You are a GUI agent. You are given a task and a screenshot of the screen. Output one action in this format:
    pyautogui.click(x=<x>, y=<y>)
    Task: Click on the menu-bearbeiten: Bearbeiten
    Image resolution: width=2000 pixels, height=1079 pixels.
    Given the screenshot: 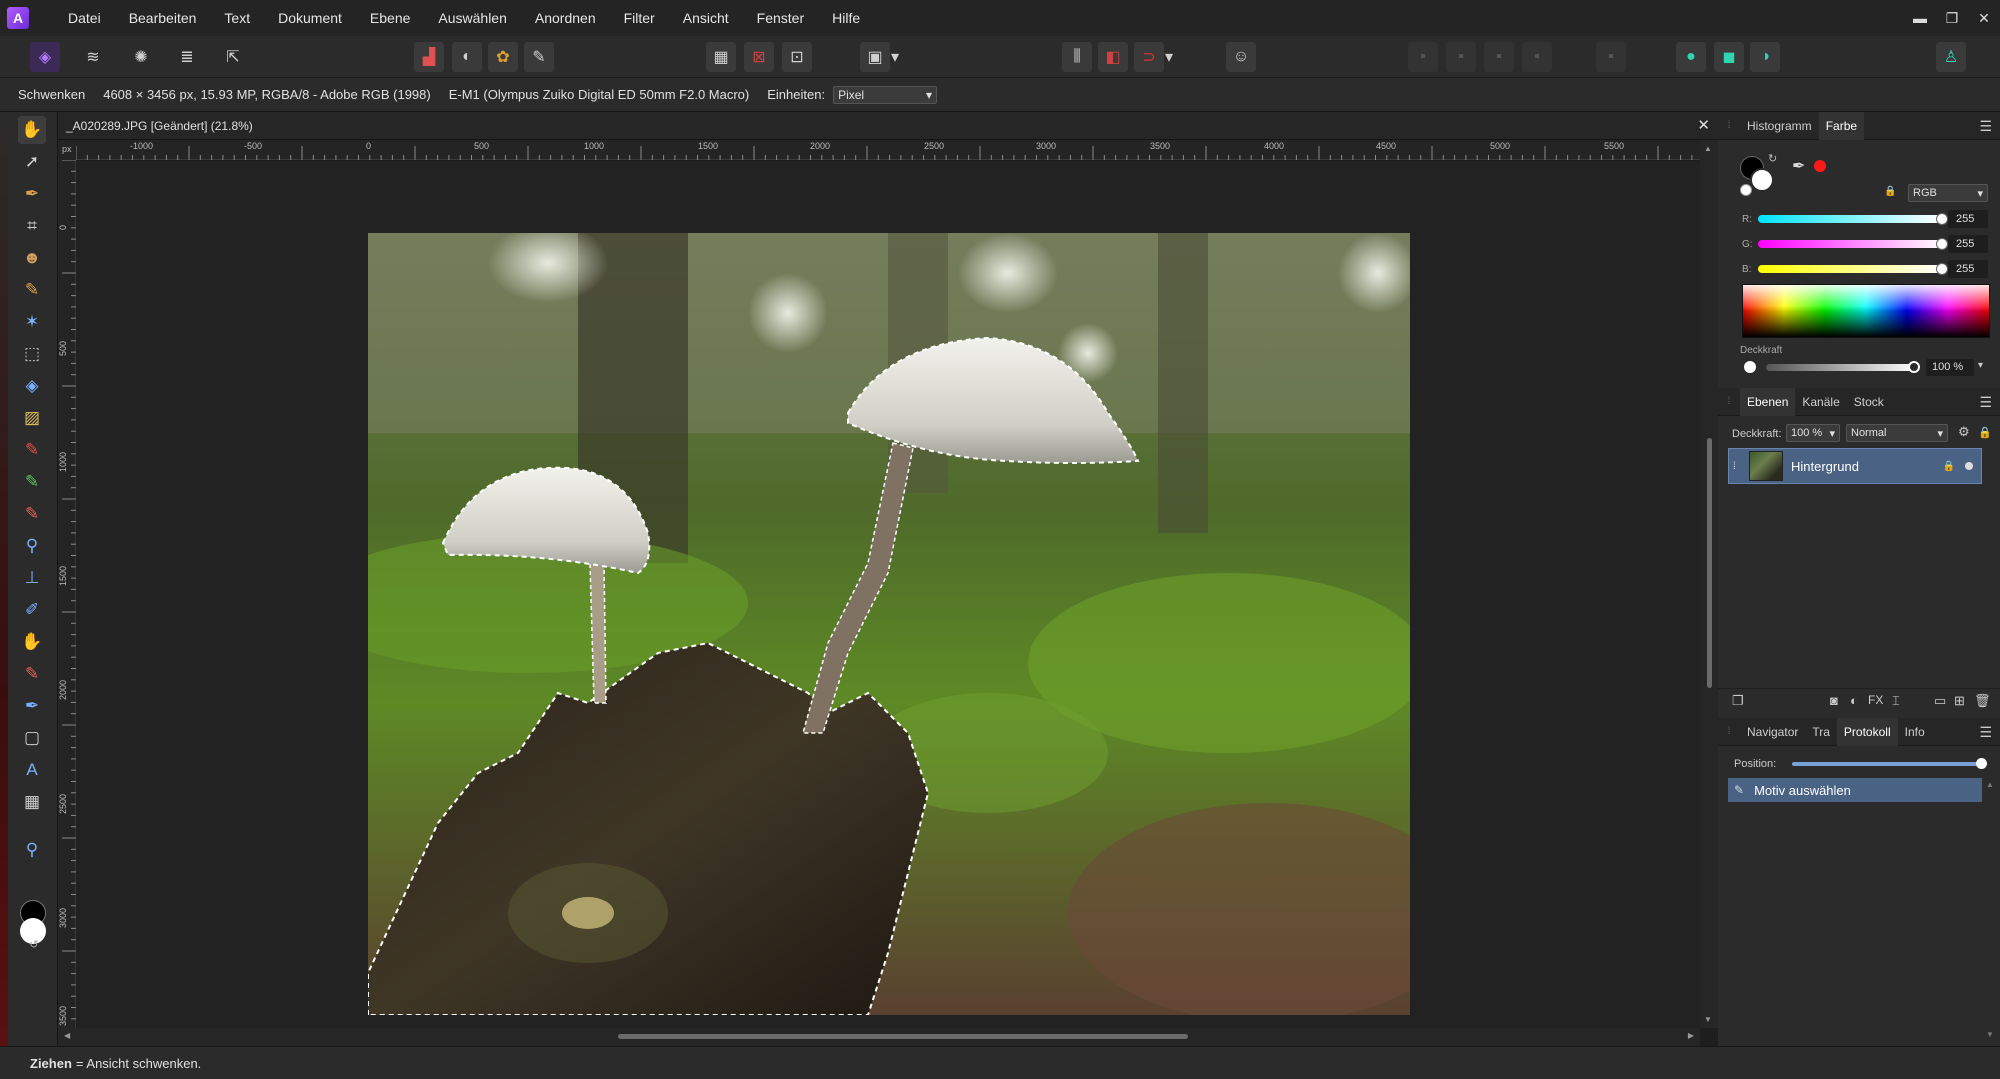 What is the action you would take?
    pyautogui.click(x=163, y=18)
    